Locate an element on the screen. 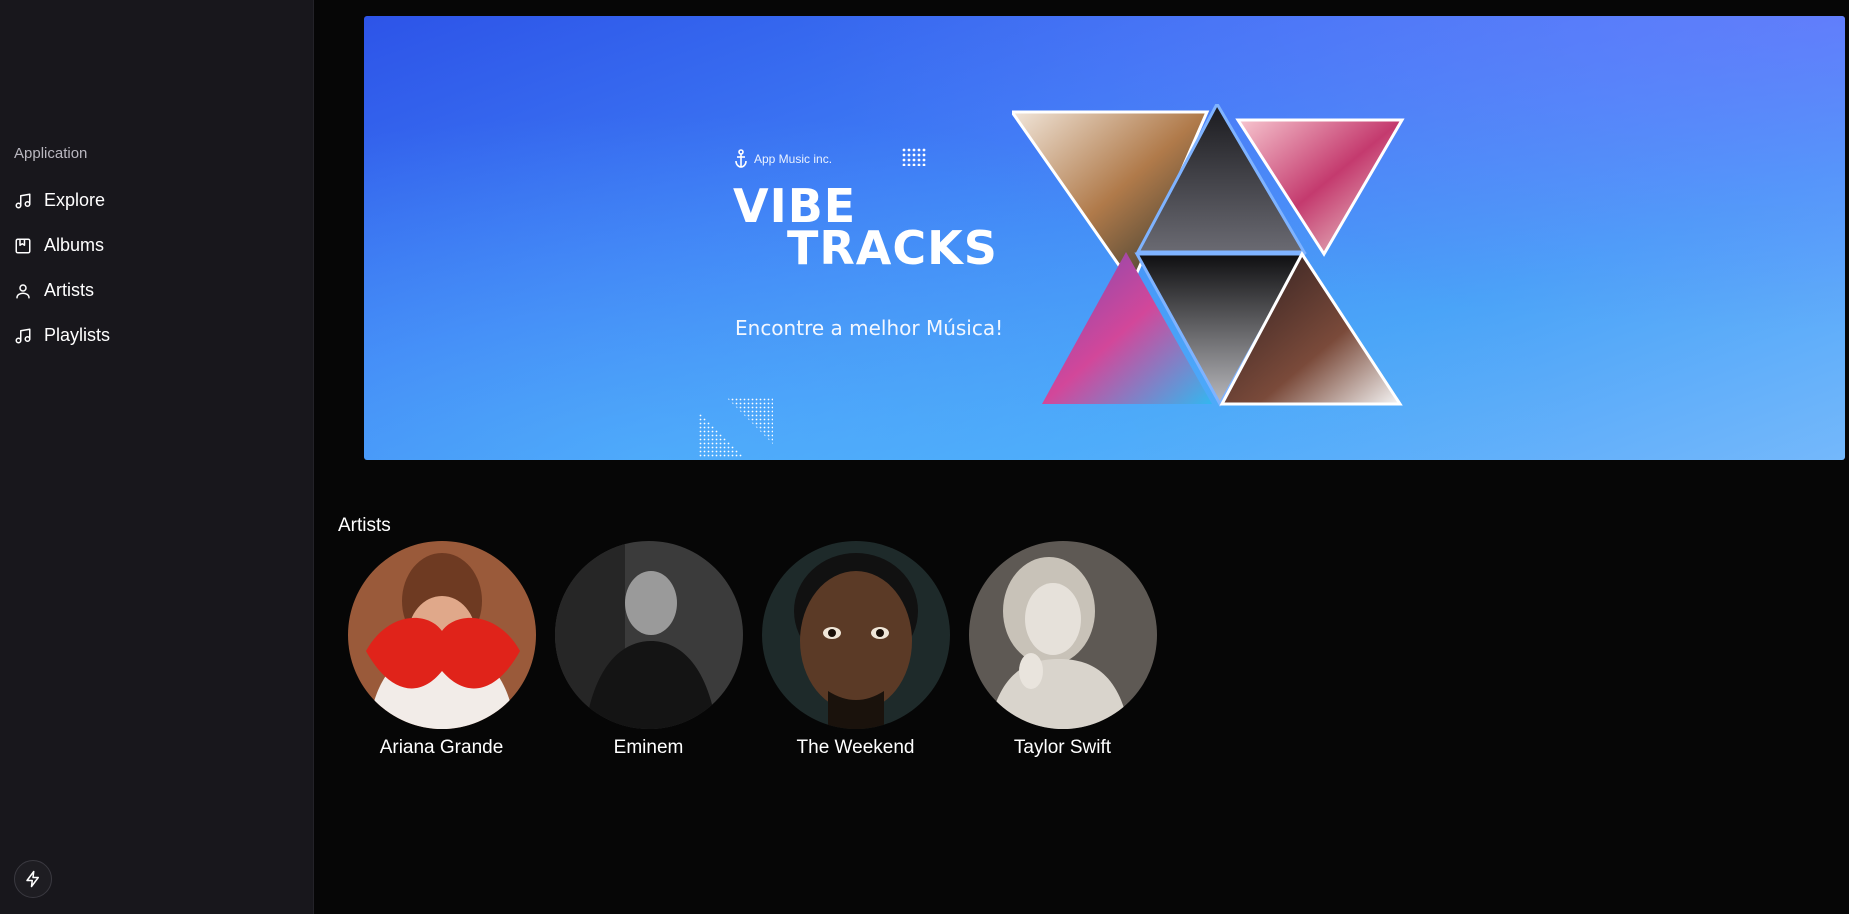  lightning-icon is located at coordinates (32, 879).